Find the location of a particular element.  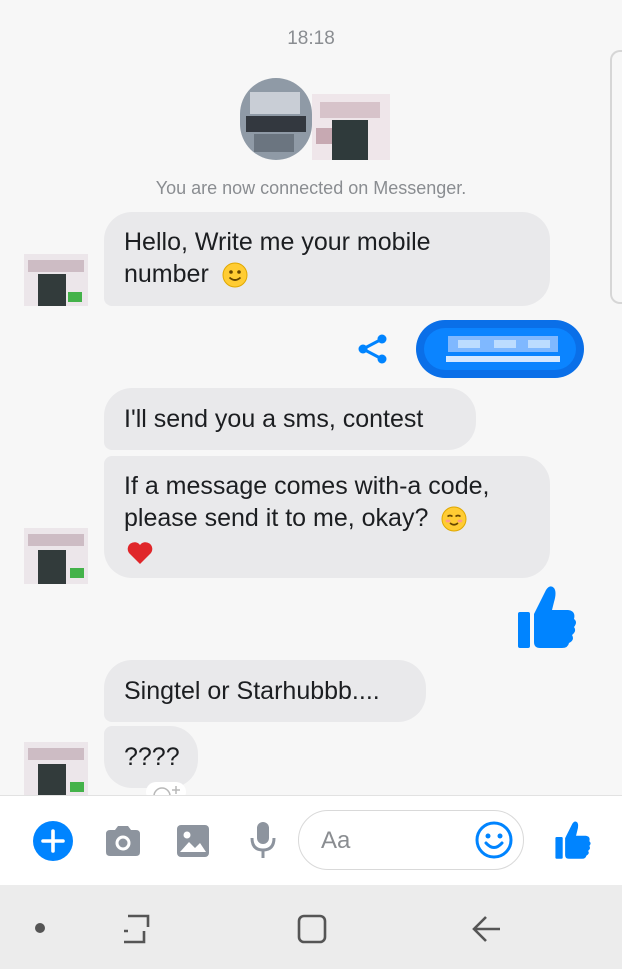

message-text: number is located at coordinates (166, 274).